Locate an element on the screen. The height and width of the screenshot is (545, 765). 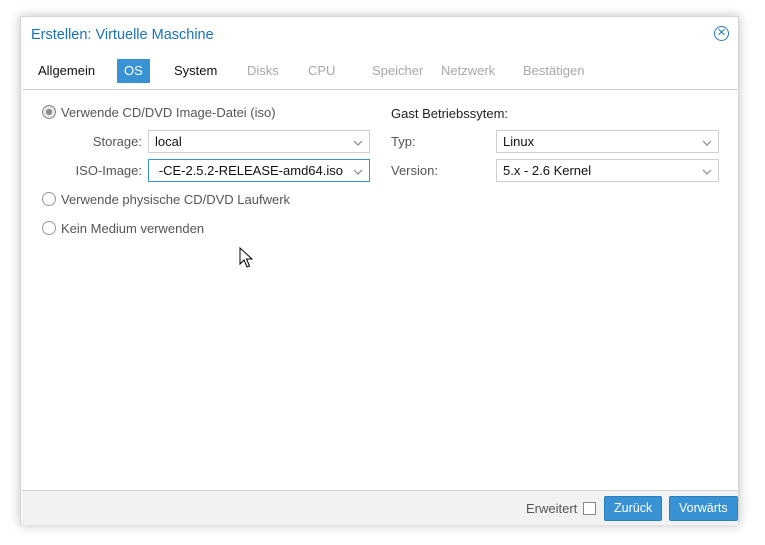
radio-iso-label: Verwende CD/DVD Image-Datei (iso) is located at coordinates (168, 112).